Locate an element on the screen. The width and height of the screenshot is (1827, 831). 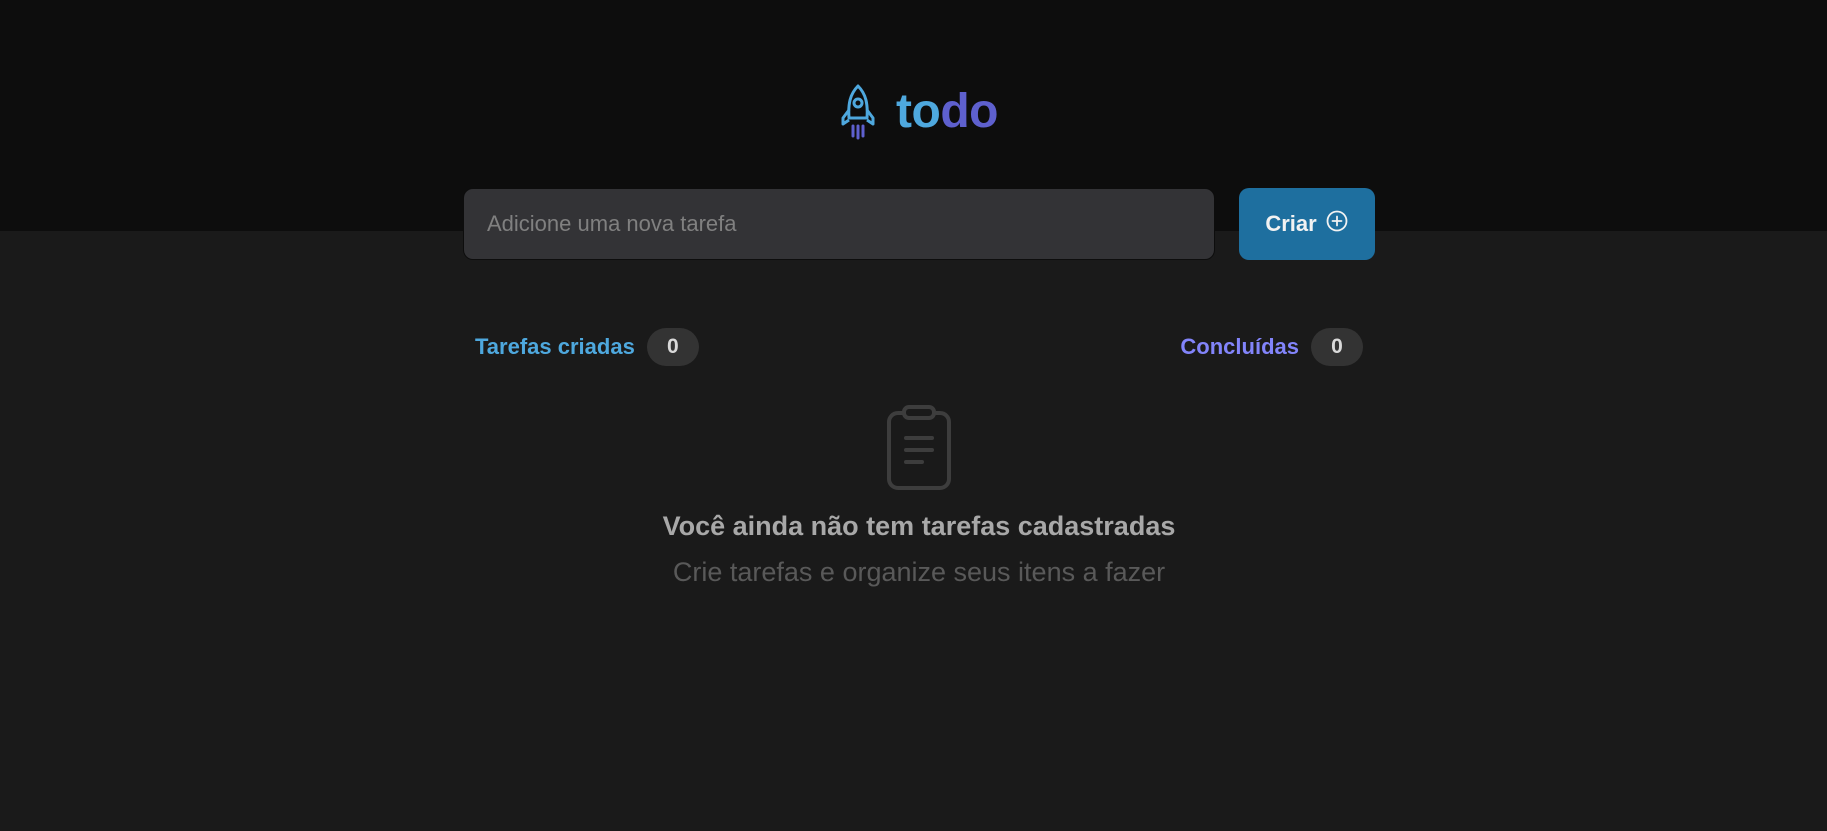
clipboard-icon is located at coordinates (919, 448).